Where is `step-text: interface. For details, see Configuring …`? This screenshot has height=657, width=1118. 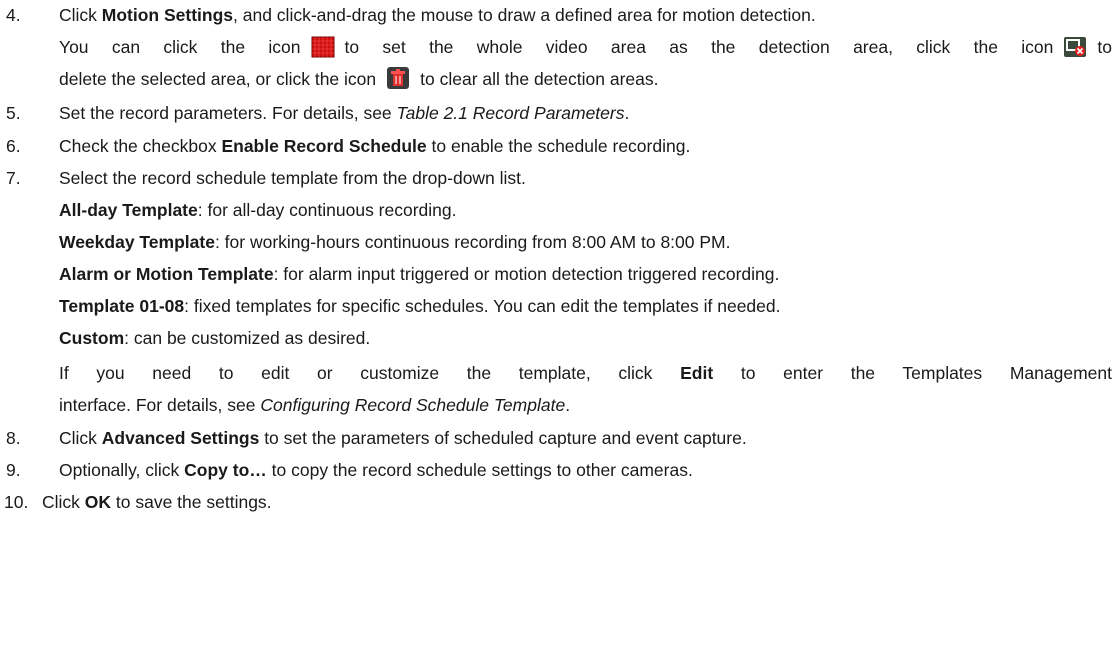 step-text: interface. For details, see Configuring … is located at coordinates (315, 405).